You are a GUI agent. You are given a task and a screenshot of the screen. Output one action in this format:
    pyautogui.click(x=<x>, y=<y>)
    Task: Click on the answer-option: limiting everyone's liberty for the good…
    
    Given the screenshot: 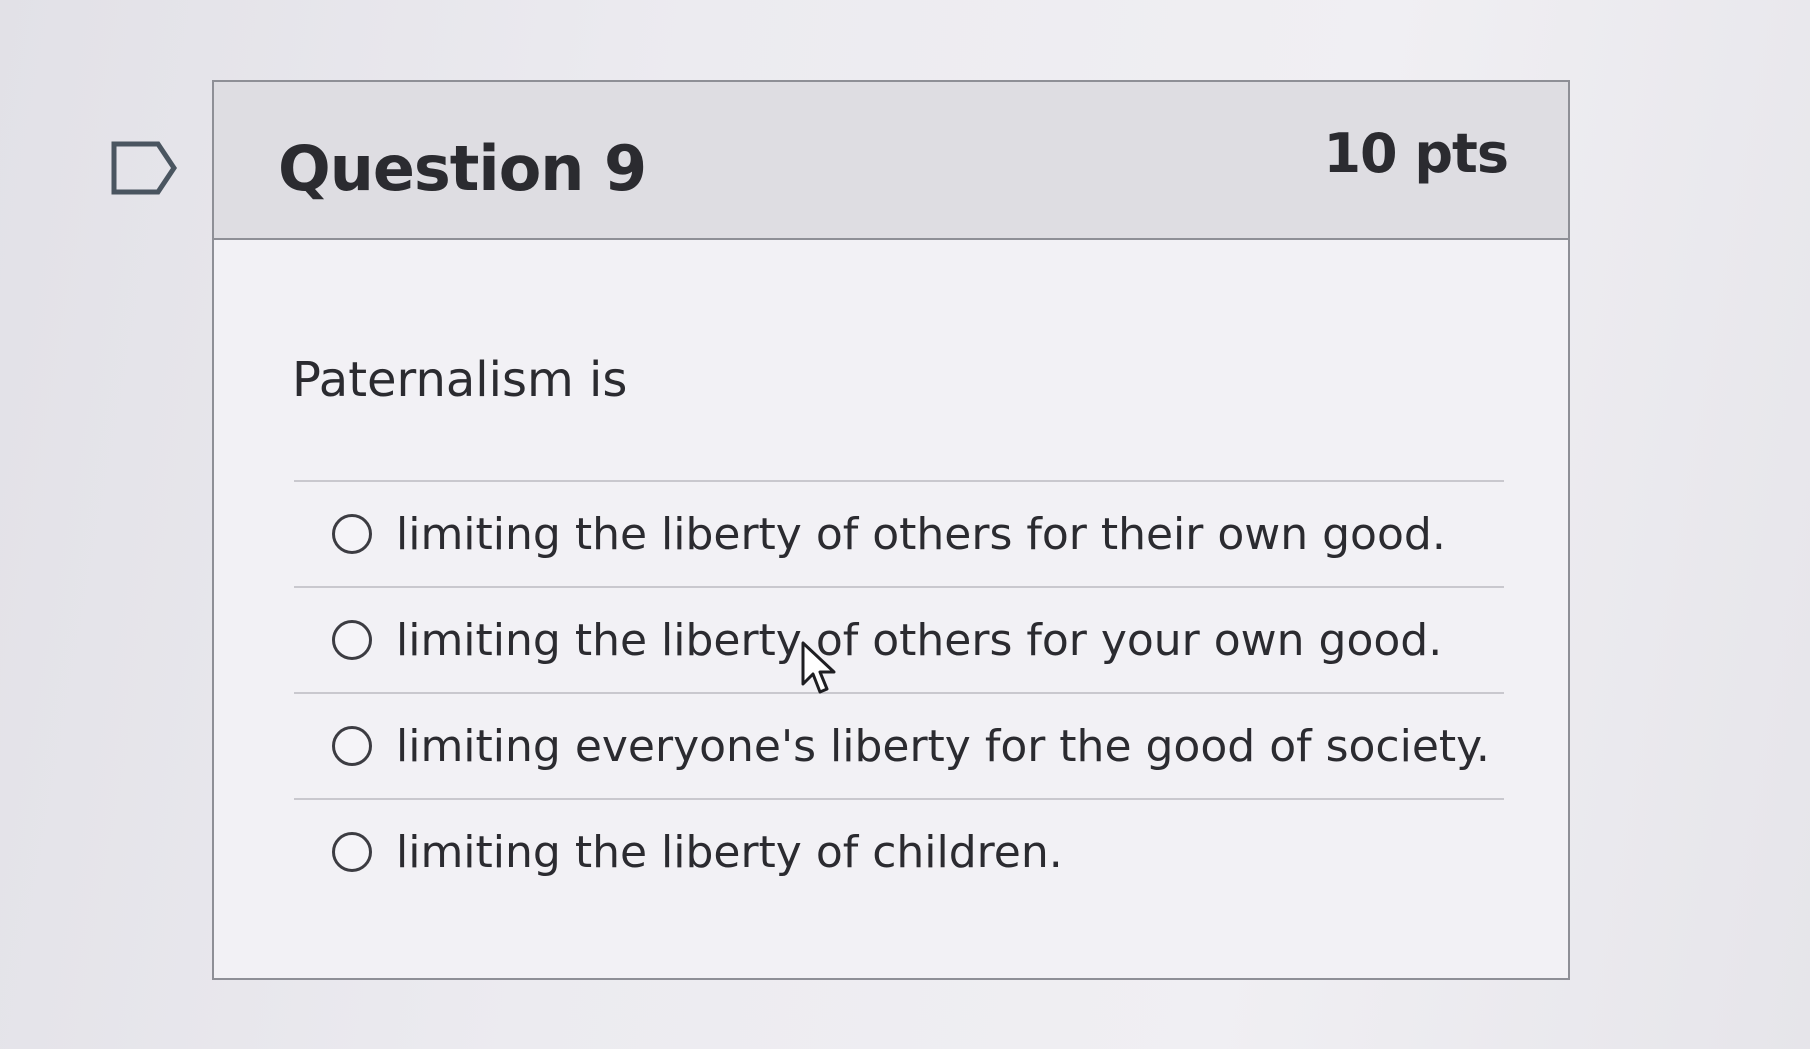 What is the action you would take?
    pyautogui.click(x=899, y=746)
    